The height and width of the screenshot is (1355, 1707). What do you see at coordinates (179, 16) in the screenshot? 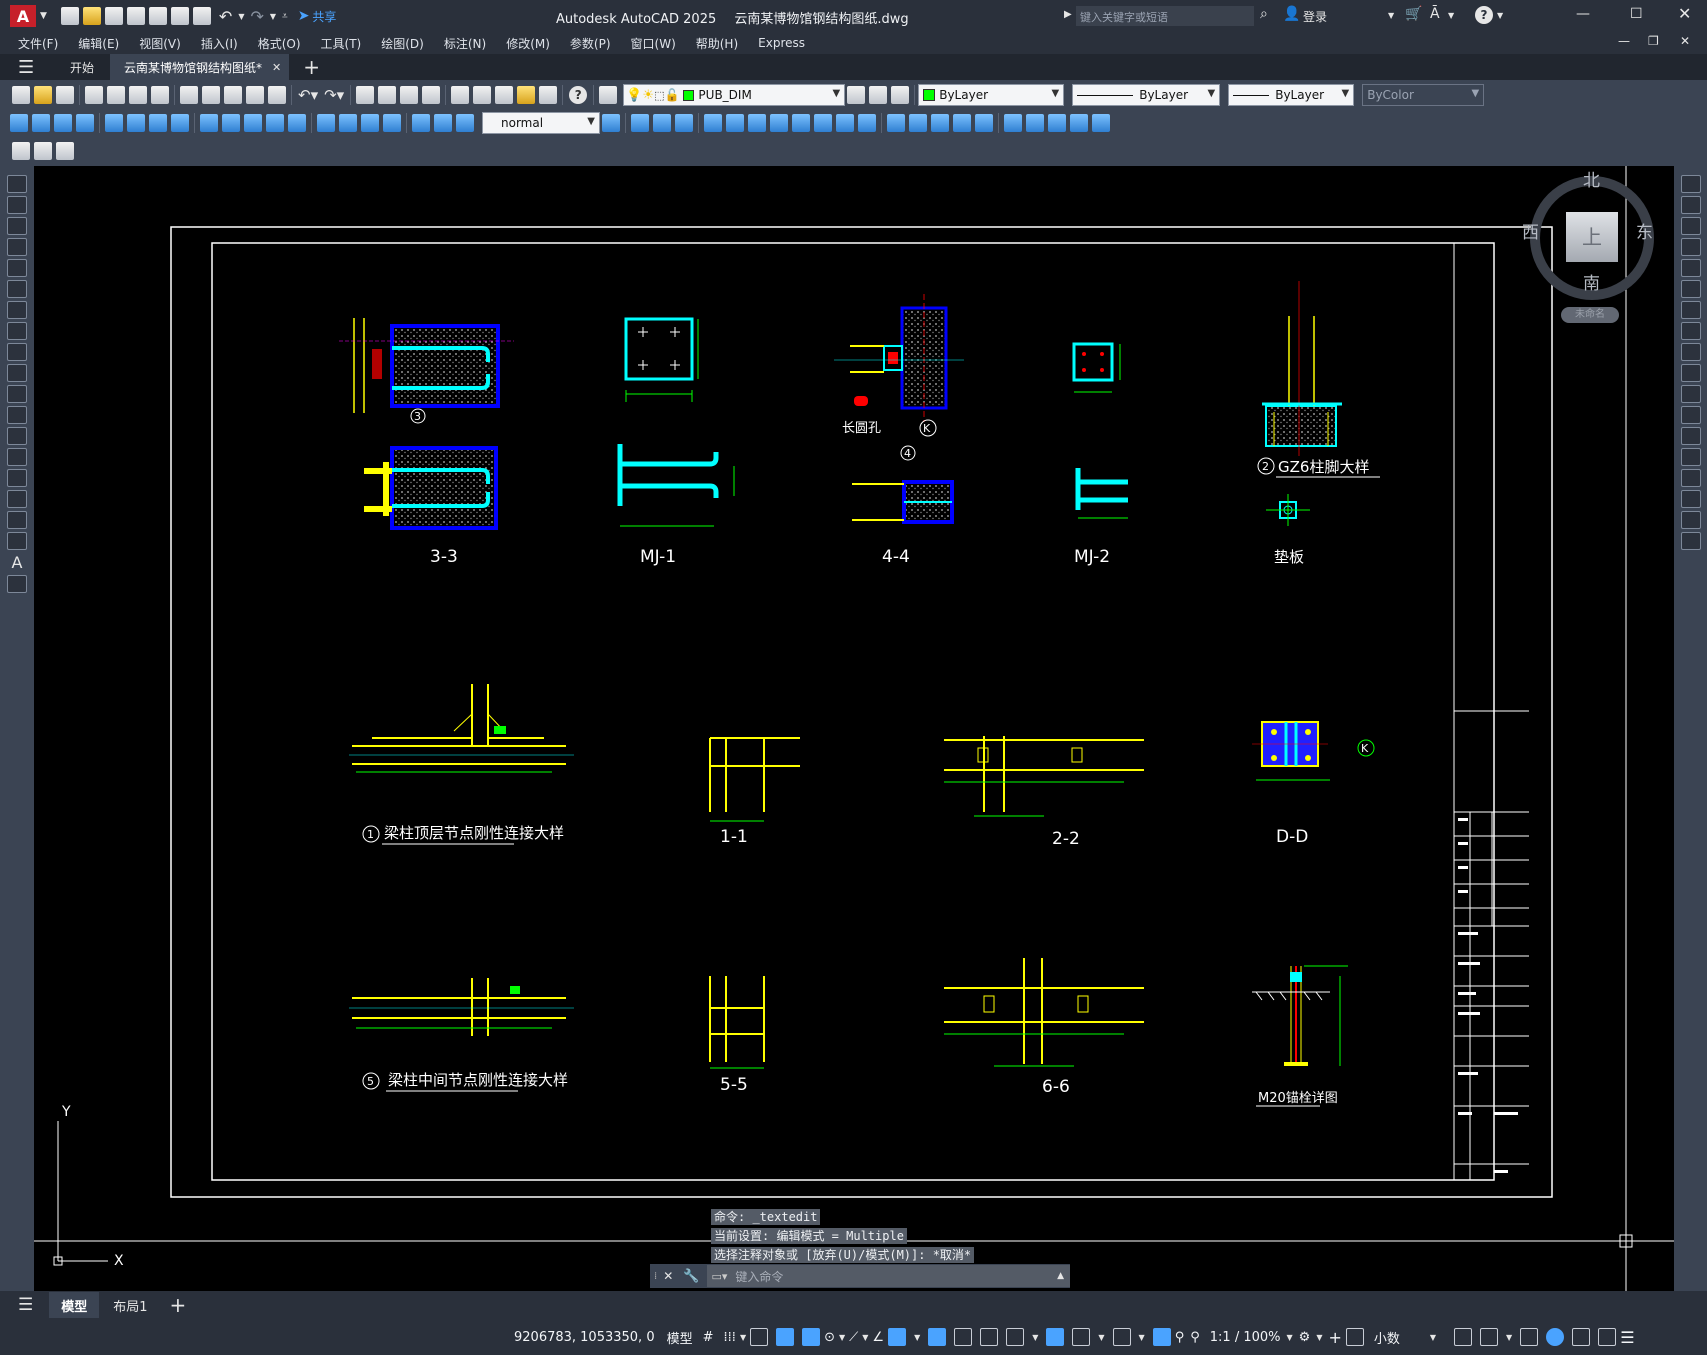
I see `save-web-icon` at bounding box center [179, 16].